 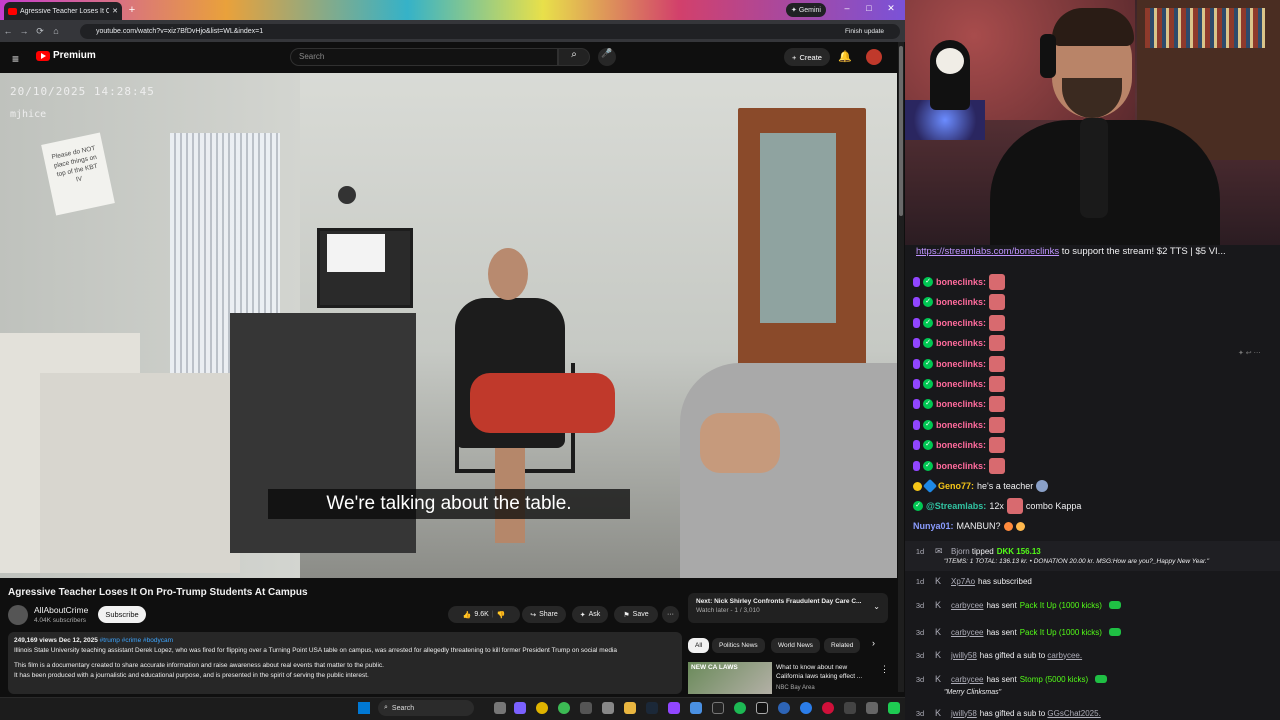 What do you see at coordinates (901, 131) in the screenshot?
I see `page-scrollbar-thumb` at bounding box center [901, 131].